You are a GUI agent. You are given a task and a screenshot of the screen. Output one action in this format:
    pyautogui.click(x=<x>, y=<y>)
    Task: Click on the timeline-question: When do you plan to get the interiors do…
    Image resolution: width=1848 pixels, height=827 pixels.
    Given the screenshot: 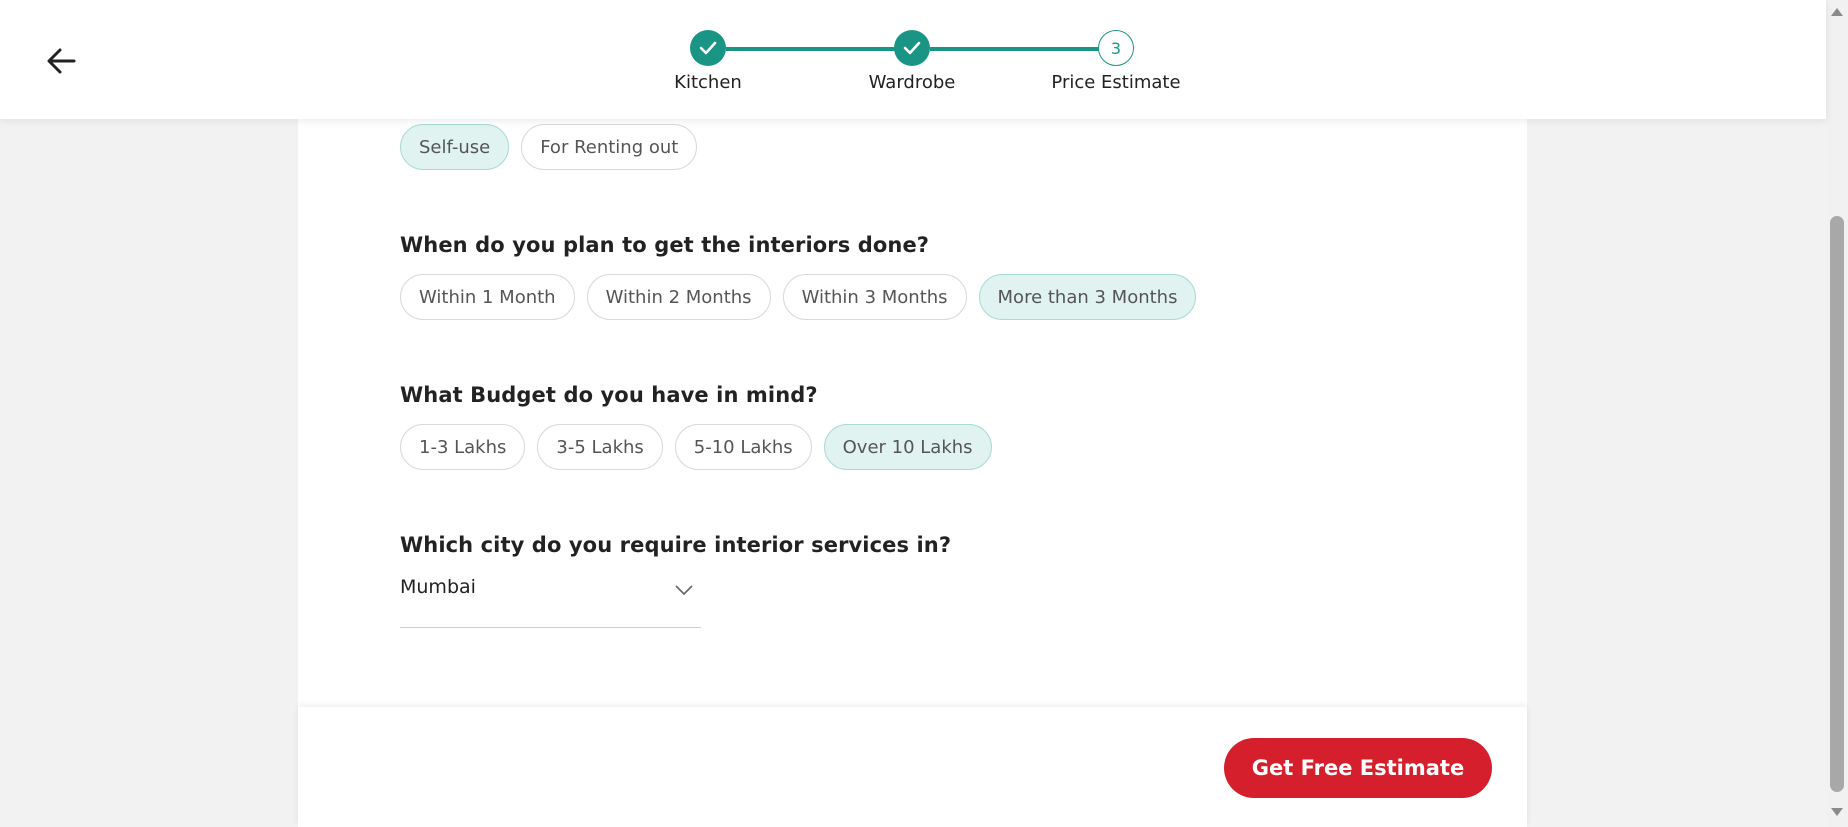 What is the action you would take?
    pyautogui.click(x=665, y=245)
    